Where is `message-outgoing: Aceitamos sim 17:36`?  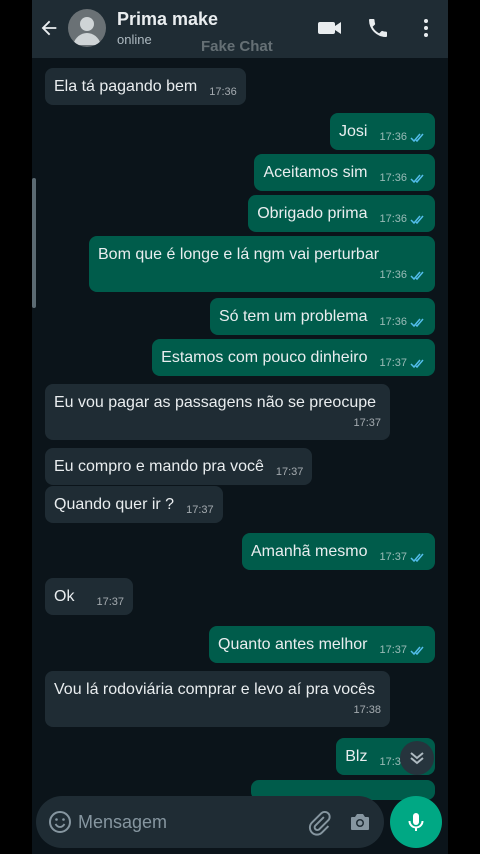 message-outgoing: Aceitamos sim 17:36 is located at coordinates (344, 172).